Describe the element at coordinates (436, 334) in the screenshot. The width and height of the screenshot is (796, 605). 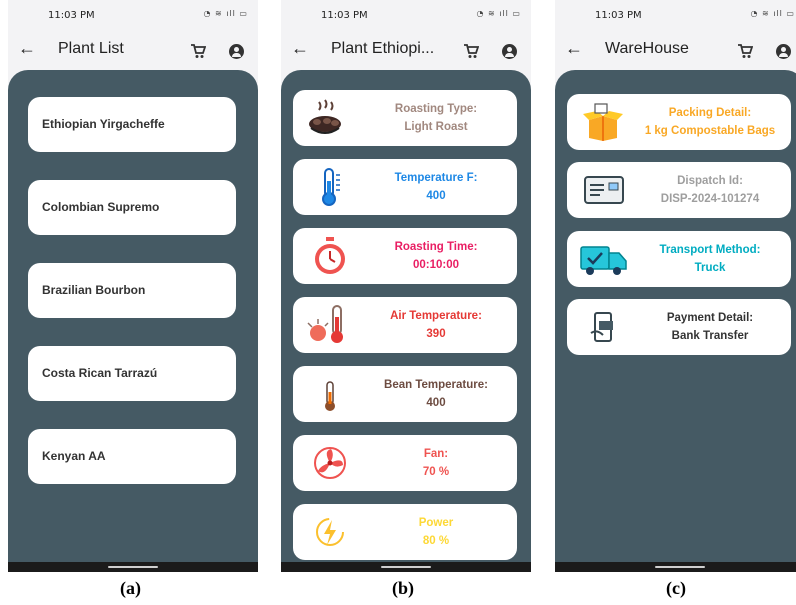
I see `card-value: 390` at that location.